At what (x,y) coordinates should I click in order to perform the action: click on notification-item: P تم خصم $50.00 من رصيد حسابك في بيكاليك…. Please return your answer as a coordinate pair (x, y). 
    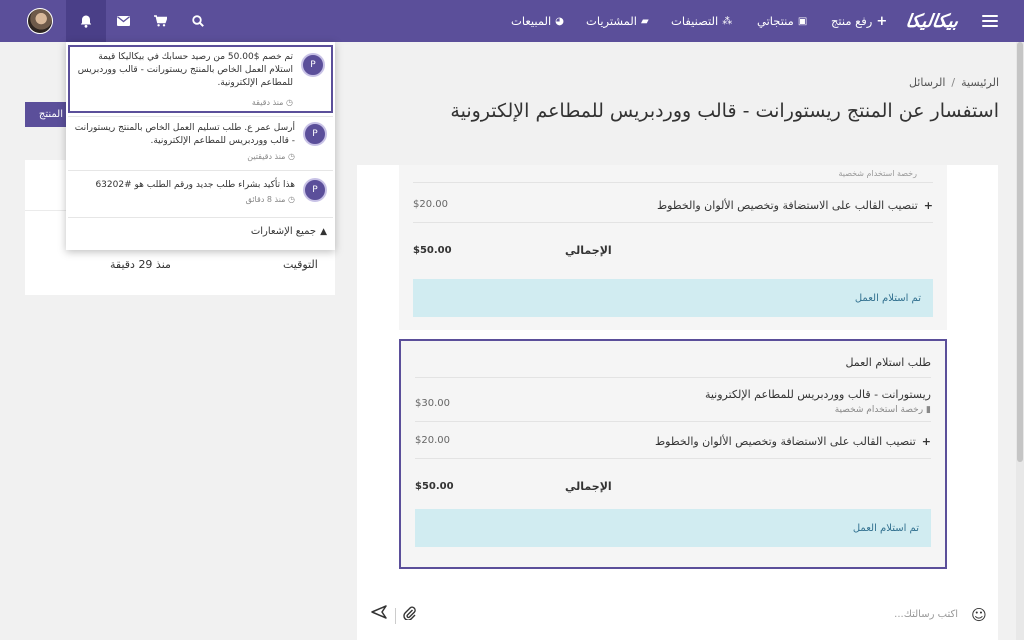
    Looking at the image, I should click on (200, 79).